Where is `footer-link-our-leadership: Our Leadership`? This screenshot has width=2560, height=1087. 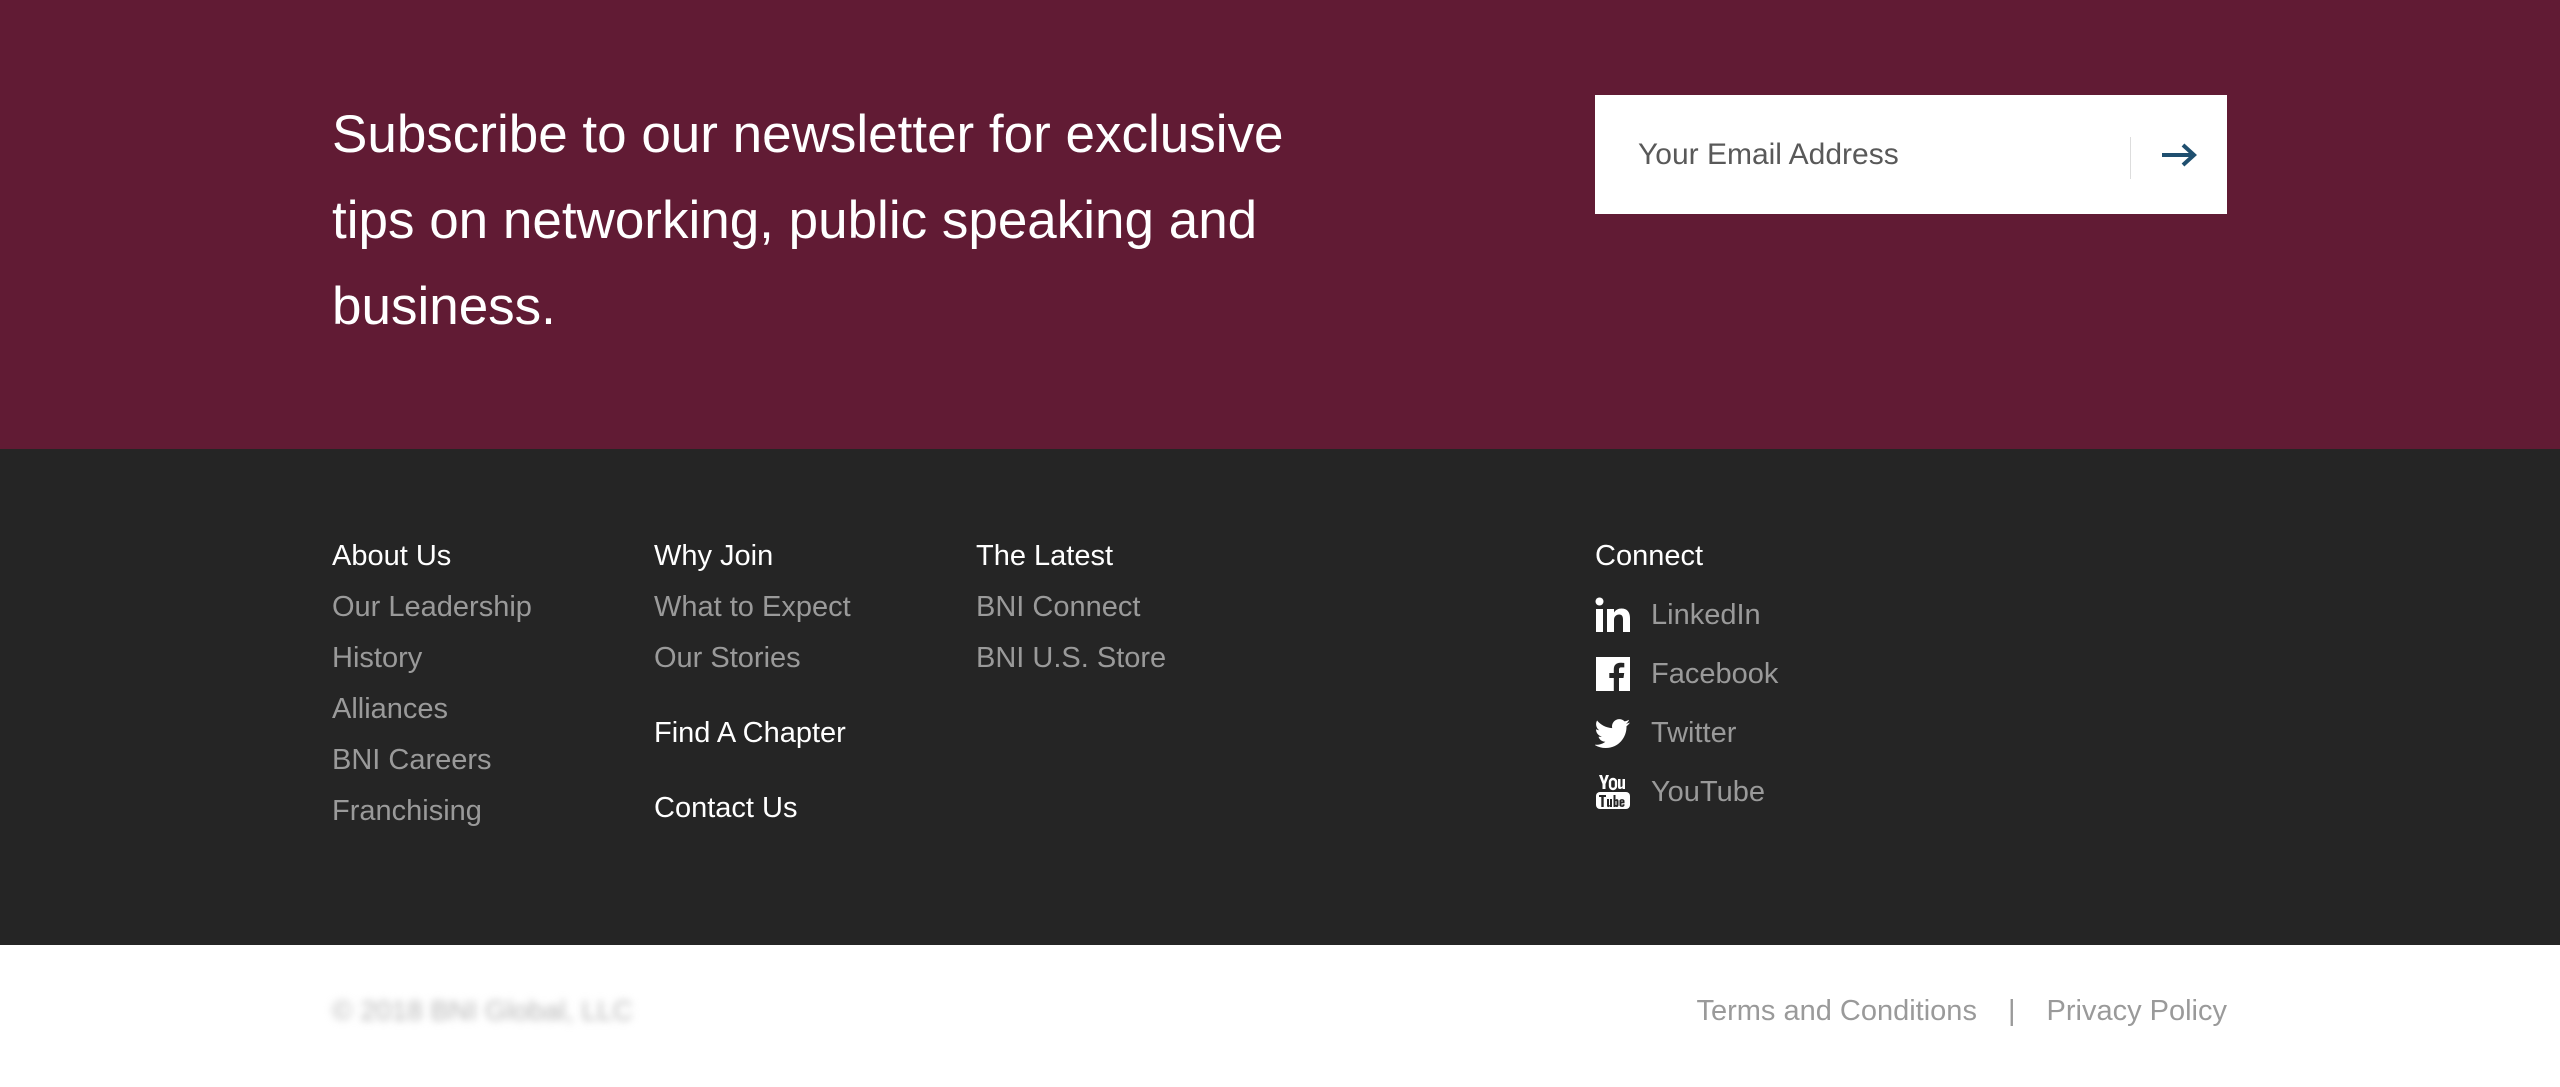
footer-link-our-leadership: Our Leadership is located at coordinates (432, 607).